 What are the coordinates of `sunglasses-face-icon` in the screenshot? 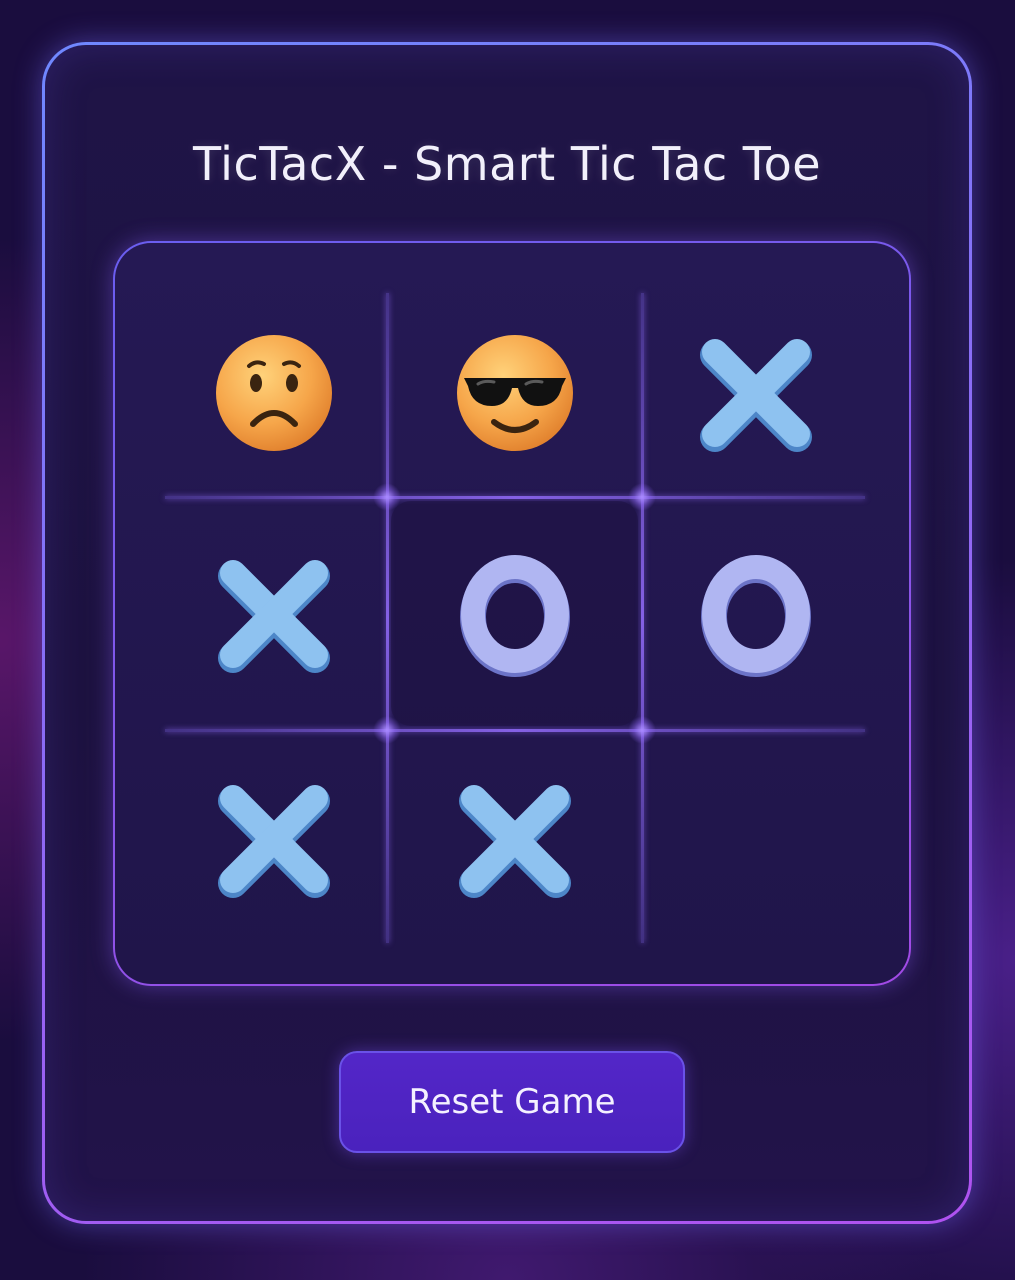 It's located at (514, 393).